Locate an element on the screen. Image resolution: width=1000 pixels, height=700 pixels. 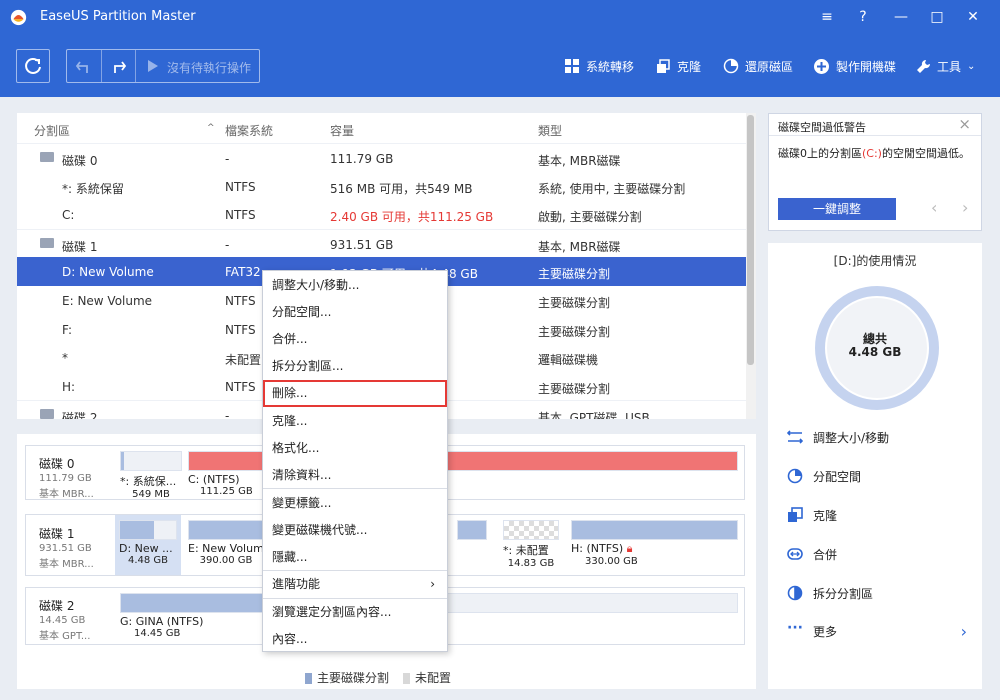
close-button: ✕ is located at coordinates (973, 17).